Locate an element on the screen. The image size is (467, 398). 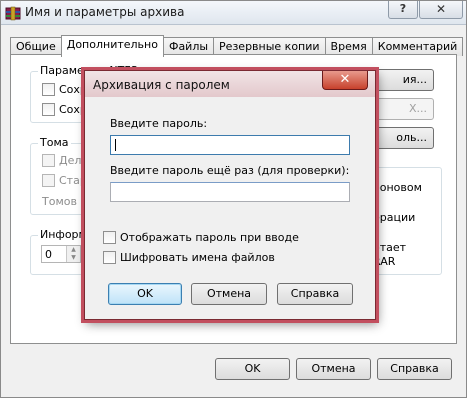
window-titlebar: Имя и параметры архива ? ✕ is located at coordinates (233, 13).